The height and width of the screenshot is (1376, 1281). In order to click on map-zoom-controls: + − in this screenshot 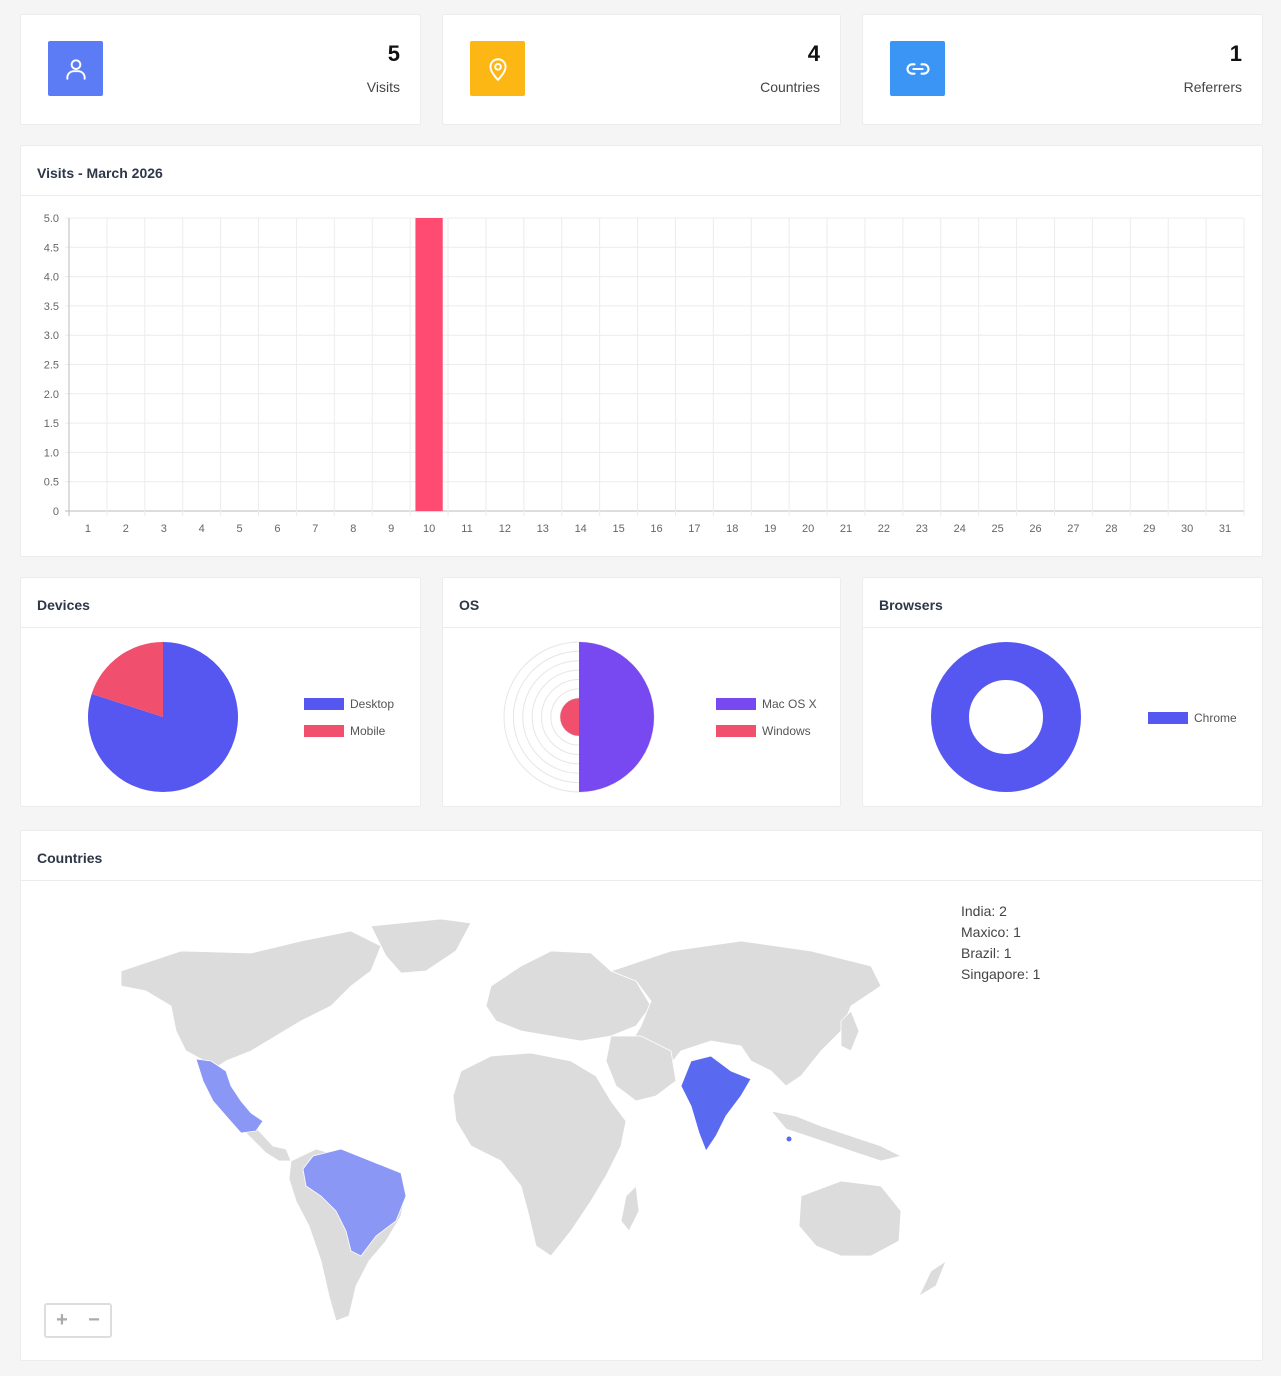, I will do `click(78, 1320)`.